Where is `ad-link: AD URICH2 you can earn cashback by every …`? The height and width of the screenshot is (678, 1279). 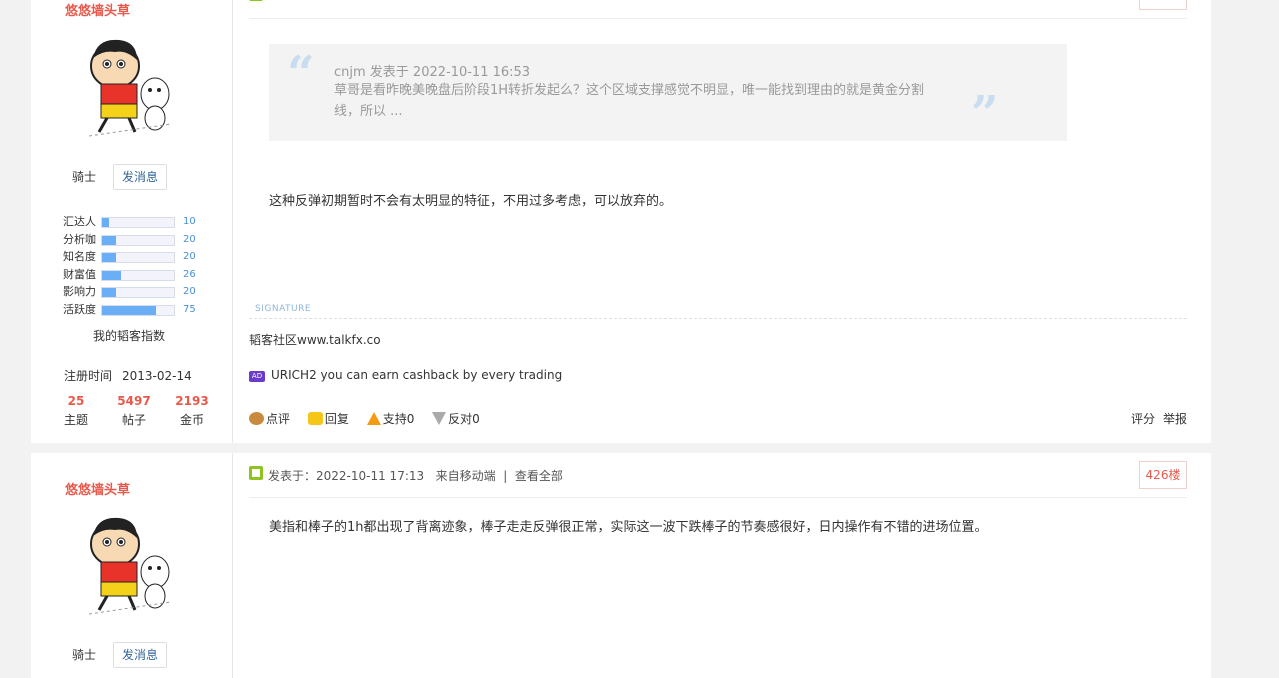 ad-link: AD URICH2 you can earn cashback by every … is located at coordinates (405, 375).